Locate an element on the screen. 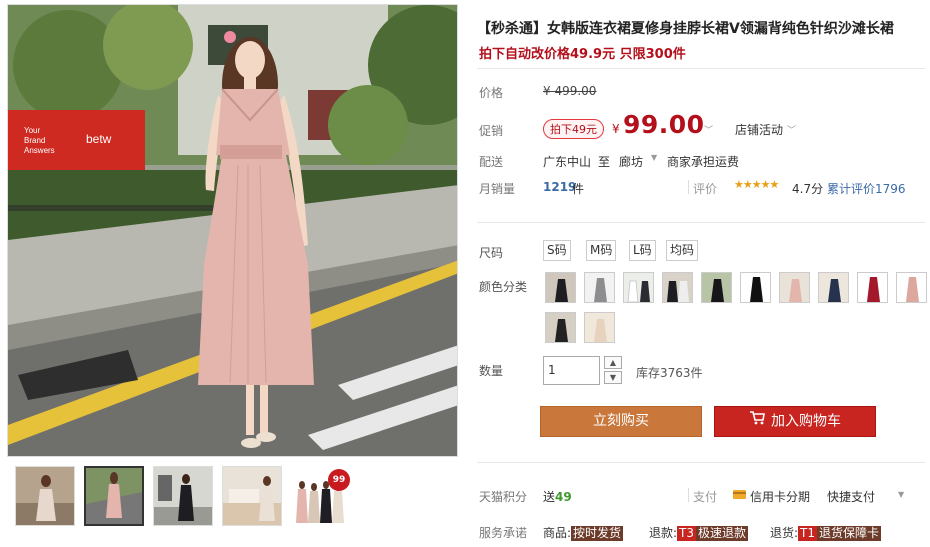 This screenshot has width=930, height=547. shipping-to-word: 至 is located at coordinates (604, 162).